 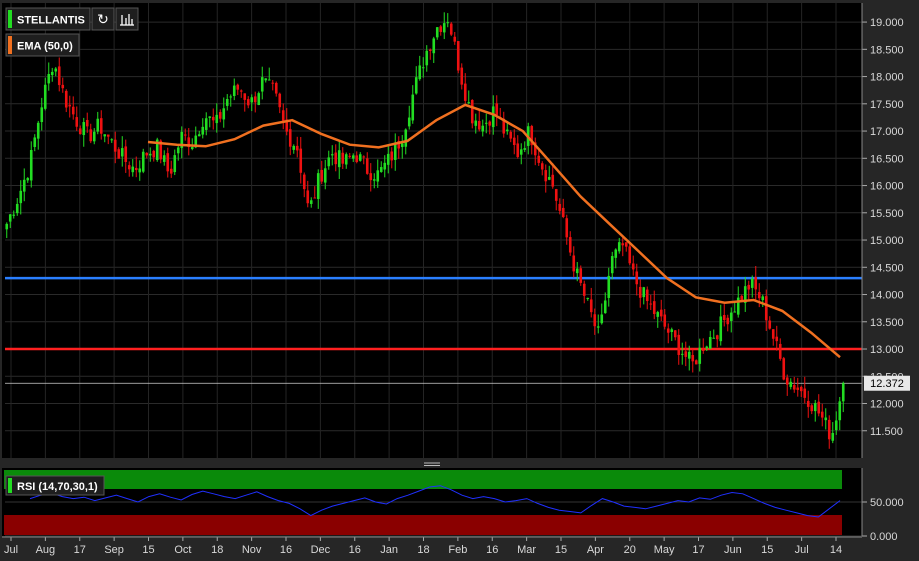 I want to click on last-price-value: 12.372, so click(x=887, y=384).